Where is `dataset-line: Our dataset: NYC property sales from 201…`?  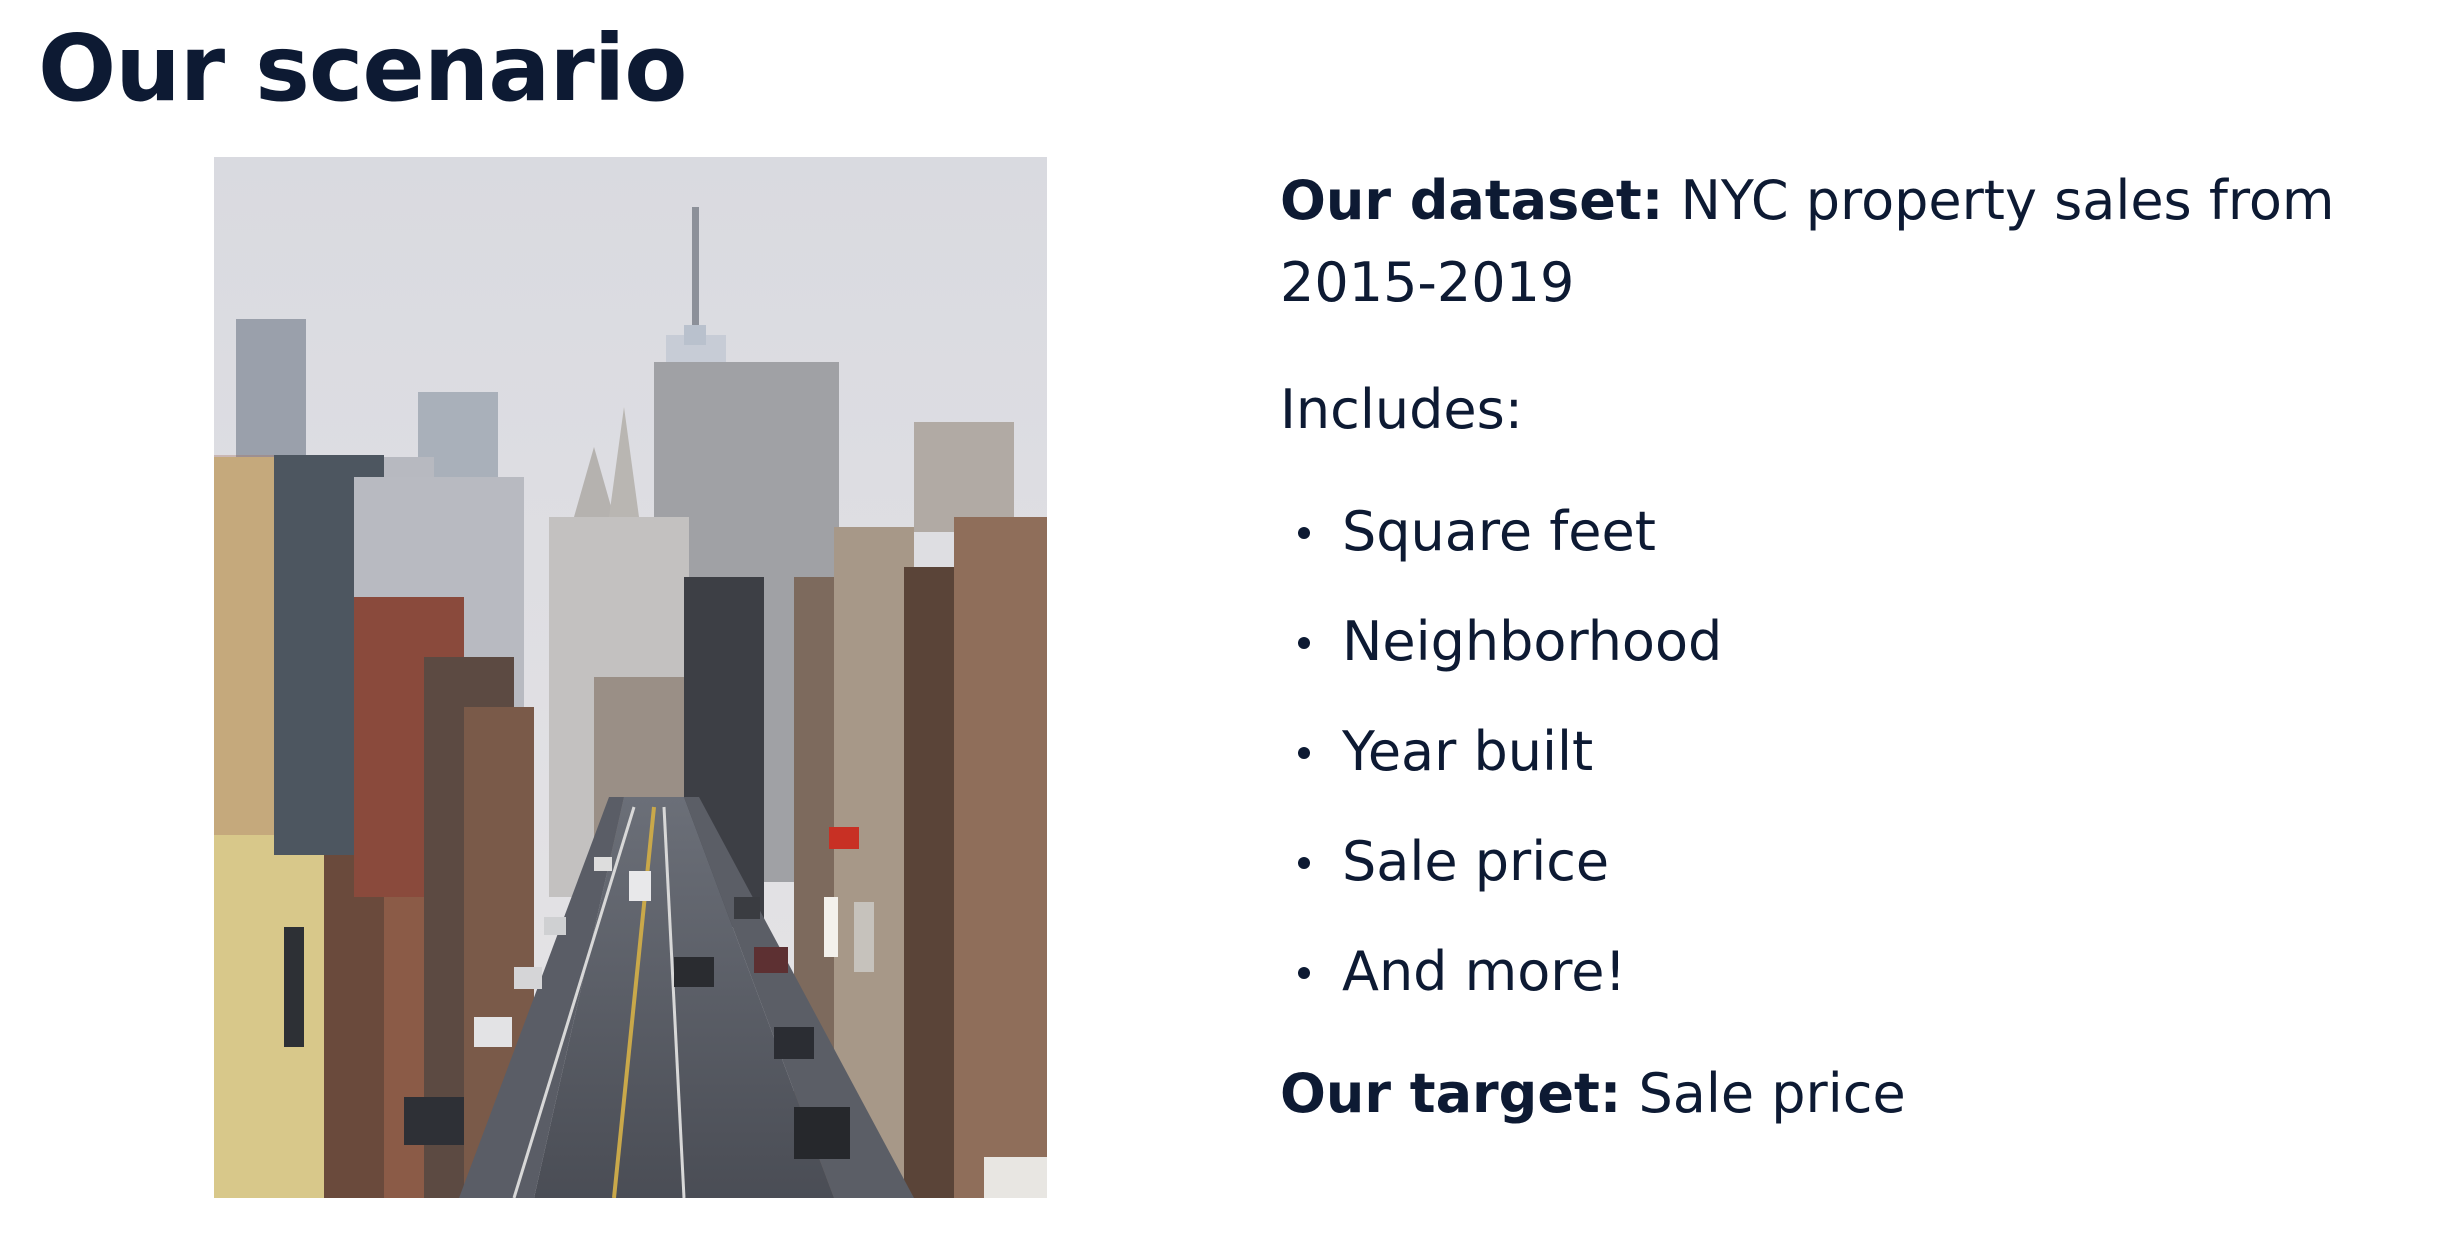 dataset-line: Our dataset: NYC property sales from 201… is located at coordinates (1850, 242).